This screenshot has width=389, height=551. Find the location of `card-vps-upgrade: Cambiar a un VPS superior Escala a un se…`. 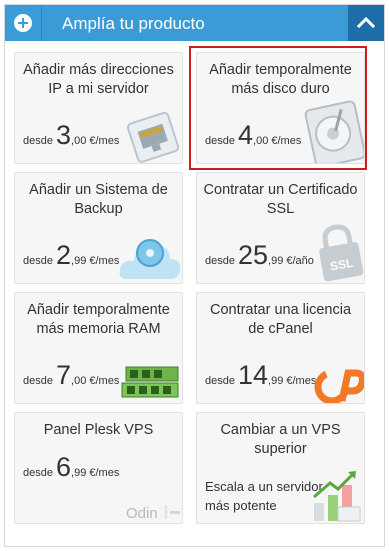

card-vps-upgrade: Cambiar a un VPS superior Escala a un se… is located at coordinates (280, 468).